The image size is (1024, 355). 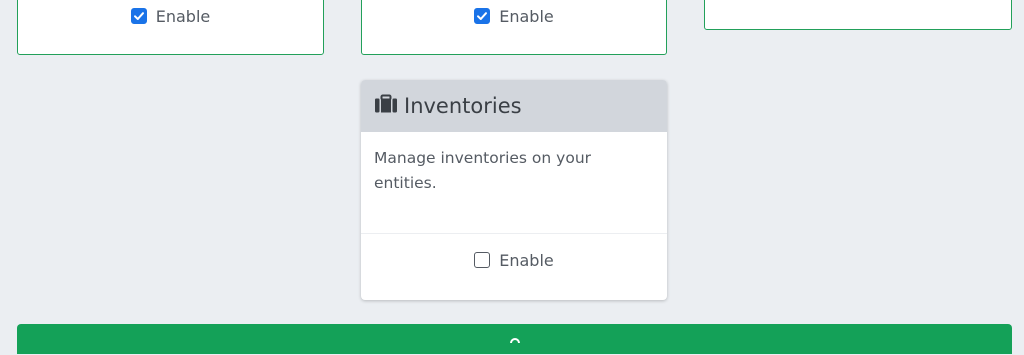 What do you see at coordinates (170, 27) in the screenshot?
I see `module-card-left: Enable` at bounding box center [170, 27].